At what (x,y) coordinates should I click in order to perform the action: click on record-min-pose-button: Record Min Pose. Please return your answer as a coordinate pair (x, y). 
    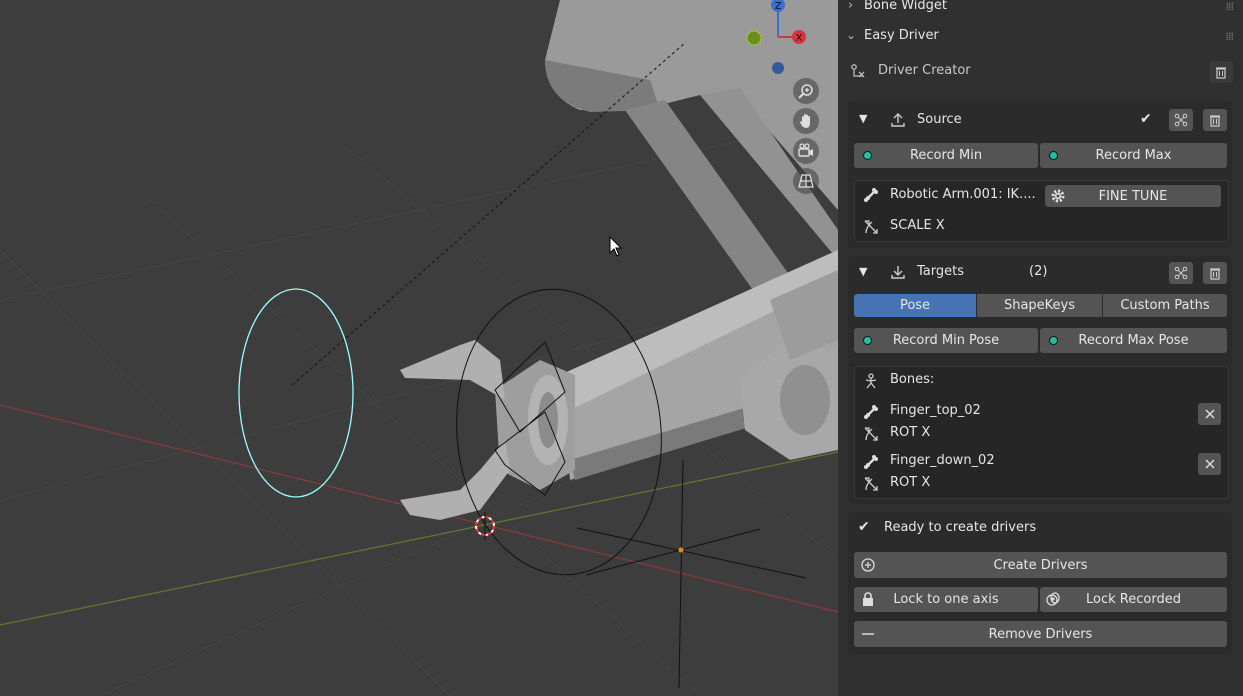
    Looking at the image, I should click on (946, 340).